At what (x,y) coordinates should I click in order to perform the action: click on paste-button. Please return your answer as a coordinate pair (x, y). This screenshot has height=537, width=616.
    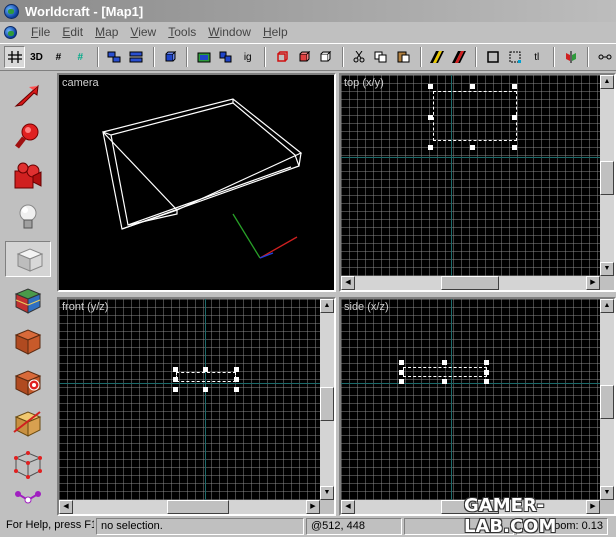
    Looking at the image, I should click on (403, 57).